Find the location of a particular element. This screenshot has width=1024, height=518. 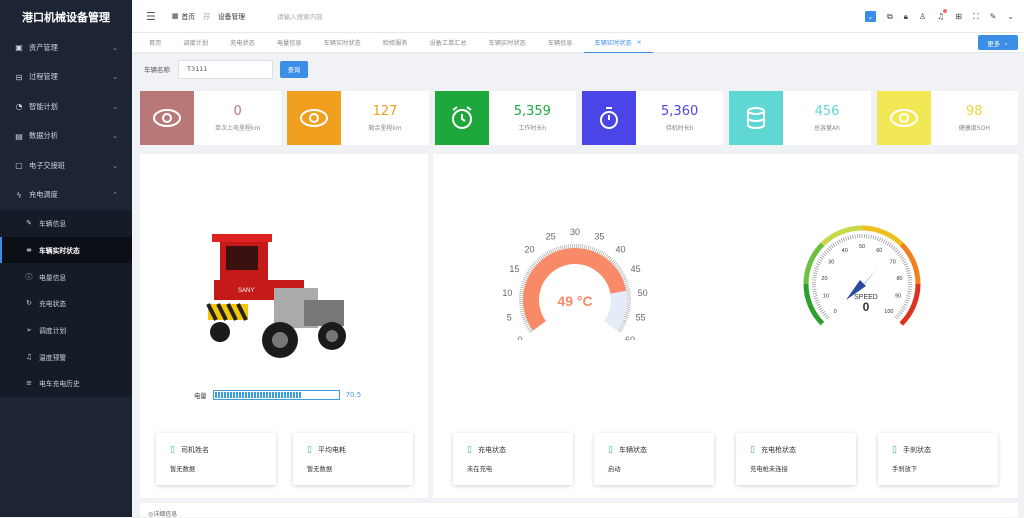

speed-gauge: 0102030405060708090100SPEED0 is located at coordinates (862, 275).